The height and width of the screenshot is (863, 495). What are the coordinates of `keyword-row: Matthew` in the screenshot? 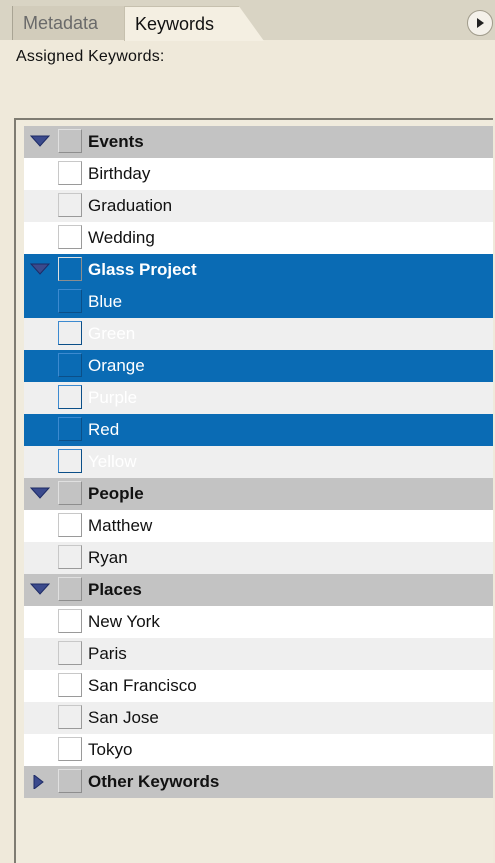 It's located at (258, 526).